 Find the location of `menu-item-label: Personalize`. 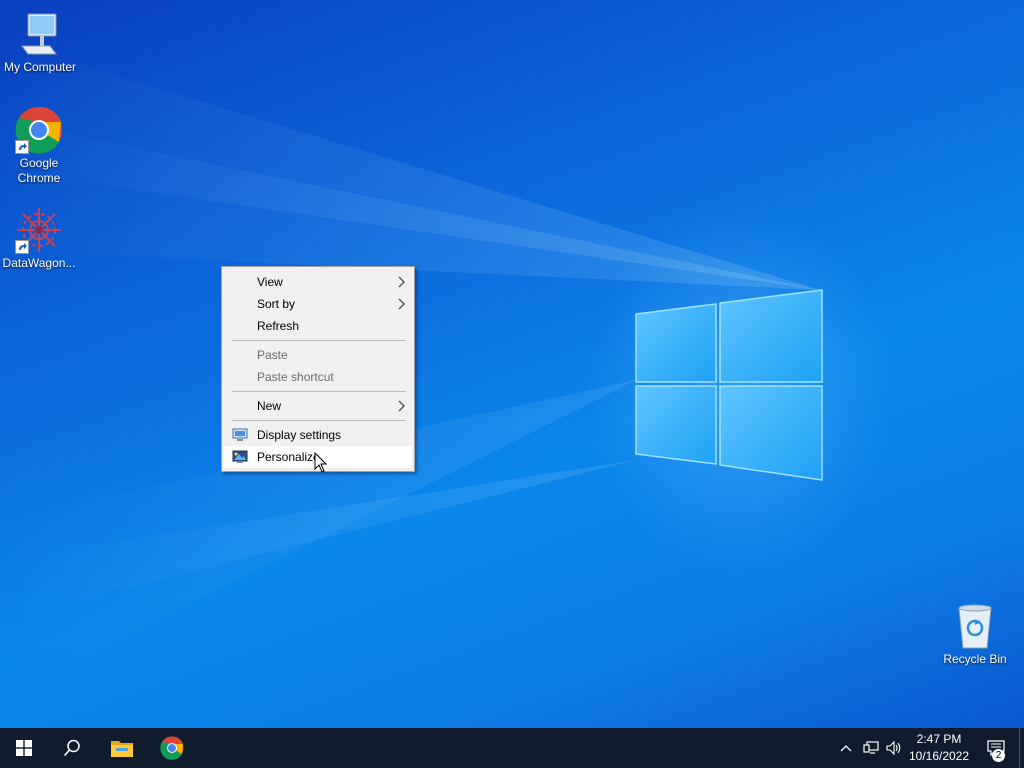

menu-item-label: Personalize is located at coordinates (288, 457).